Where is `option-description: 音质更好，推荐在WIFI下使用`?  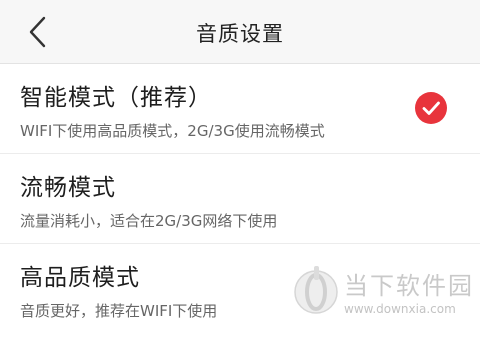 option-description: 音质更好，推荐在WIFI下使用 is located at coordinates (119, 311).